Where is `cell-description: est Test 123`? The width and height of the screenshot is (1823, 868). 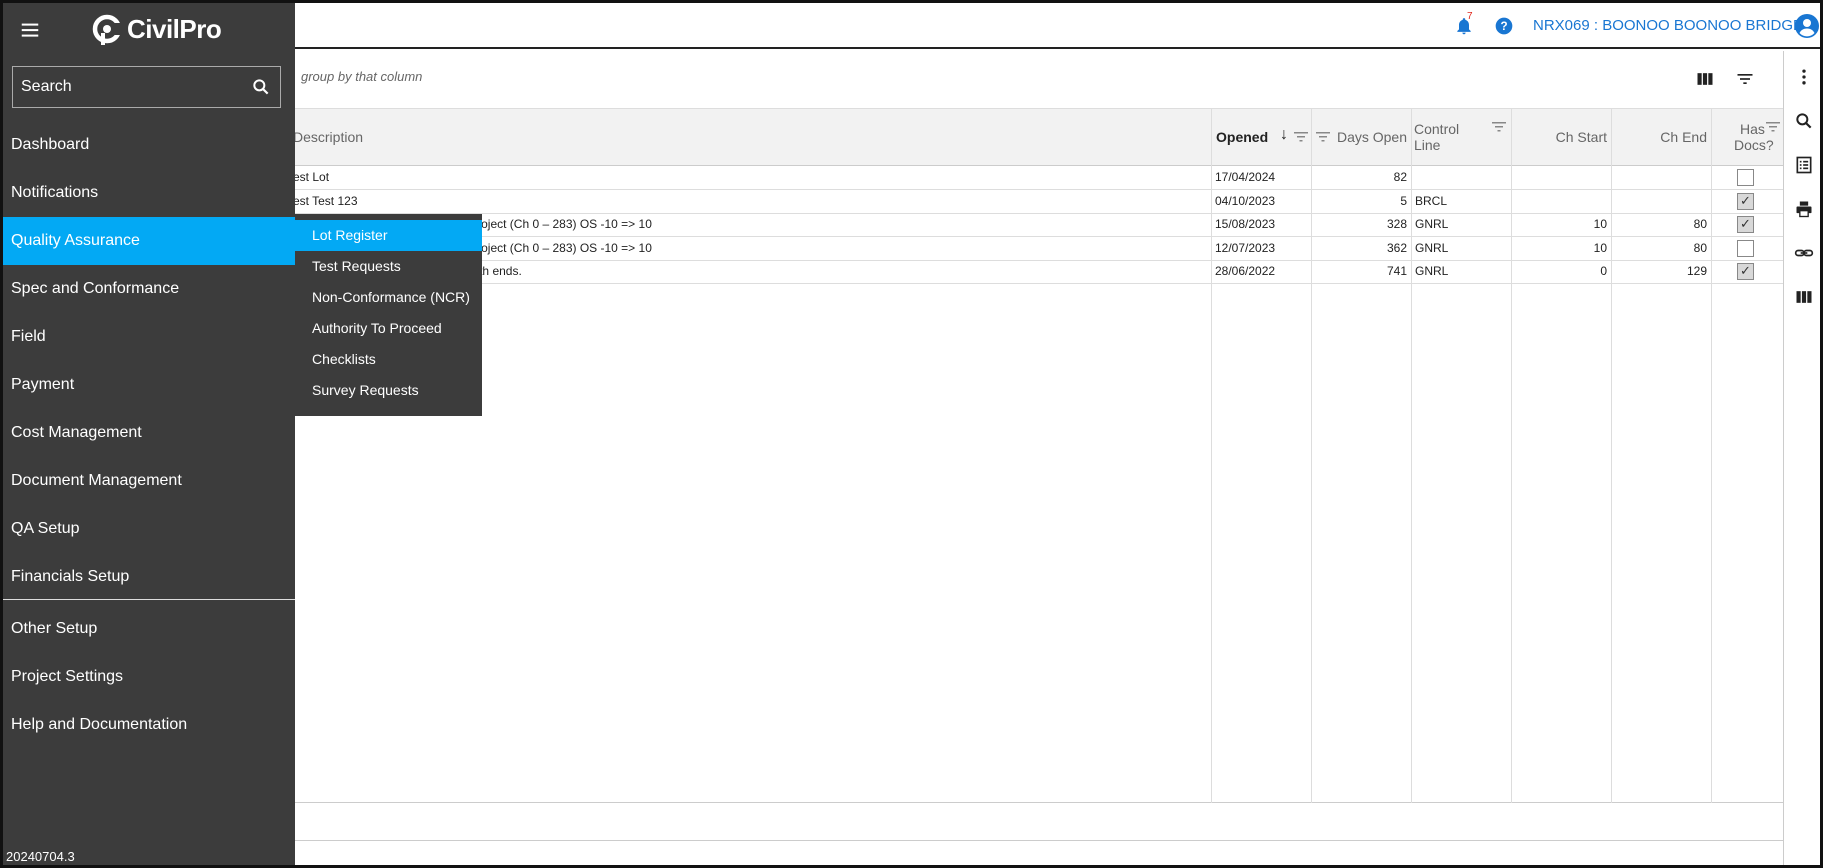 cell-description: est Test 123 is located at coordinates (325, 200).